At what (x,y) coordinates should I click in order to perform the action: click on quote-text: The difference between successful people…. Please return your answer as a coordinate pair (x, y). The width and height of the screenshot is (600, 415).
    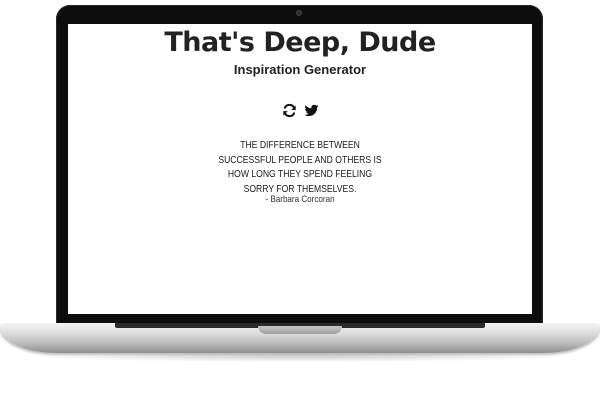
    Looking at the image, I should click on (300, 167).